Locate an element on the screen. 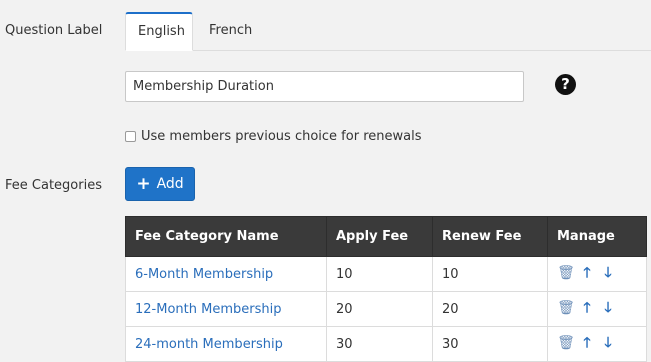 This screenshot has width=651, height=362. renew-fee-cell: 20 is located at coordinates (490, 309).